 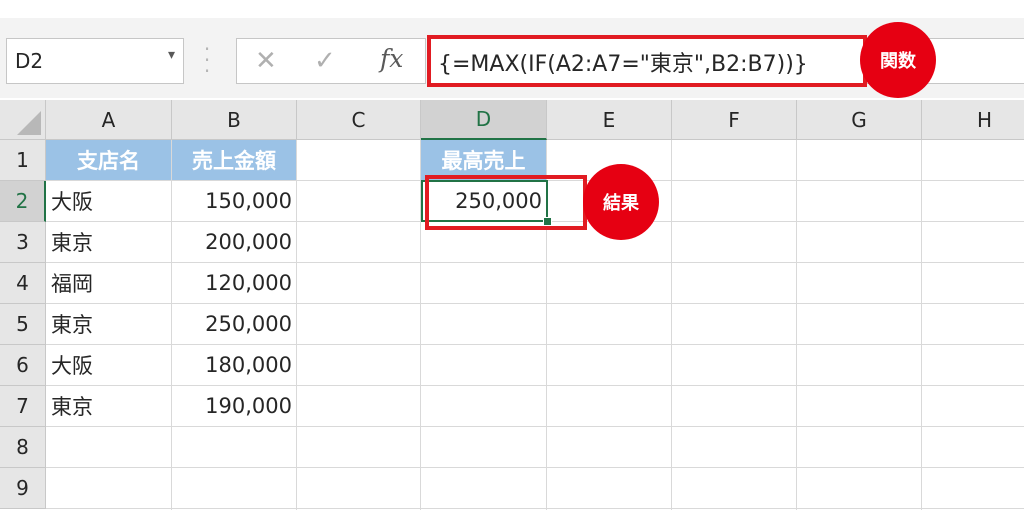 What do you see at coordinates (234, 365) in the screenshot?
I see `sales-cell: 180,000` at bounding box center [234, 365].